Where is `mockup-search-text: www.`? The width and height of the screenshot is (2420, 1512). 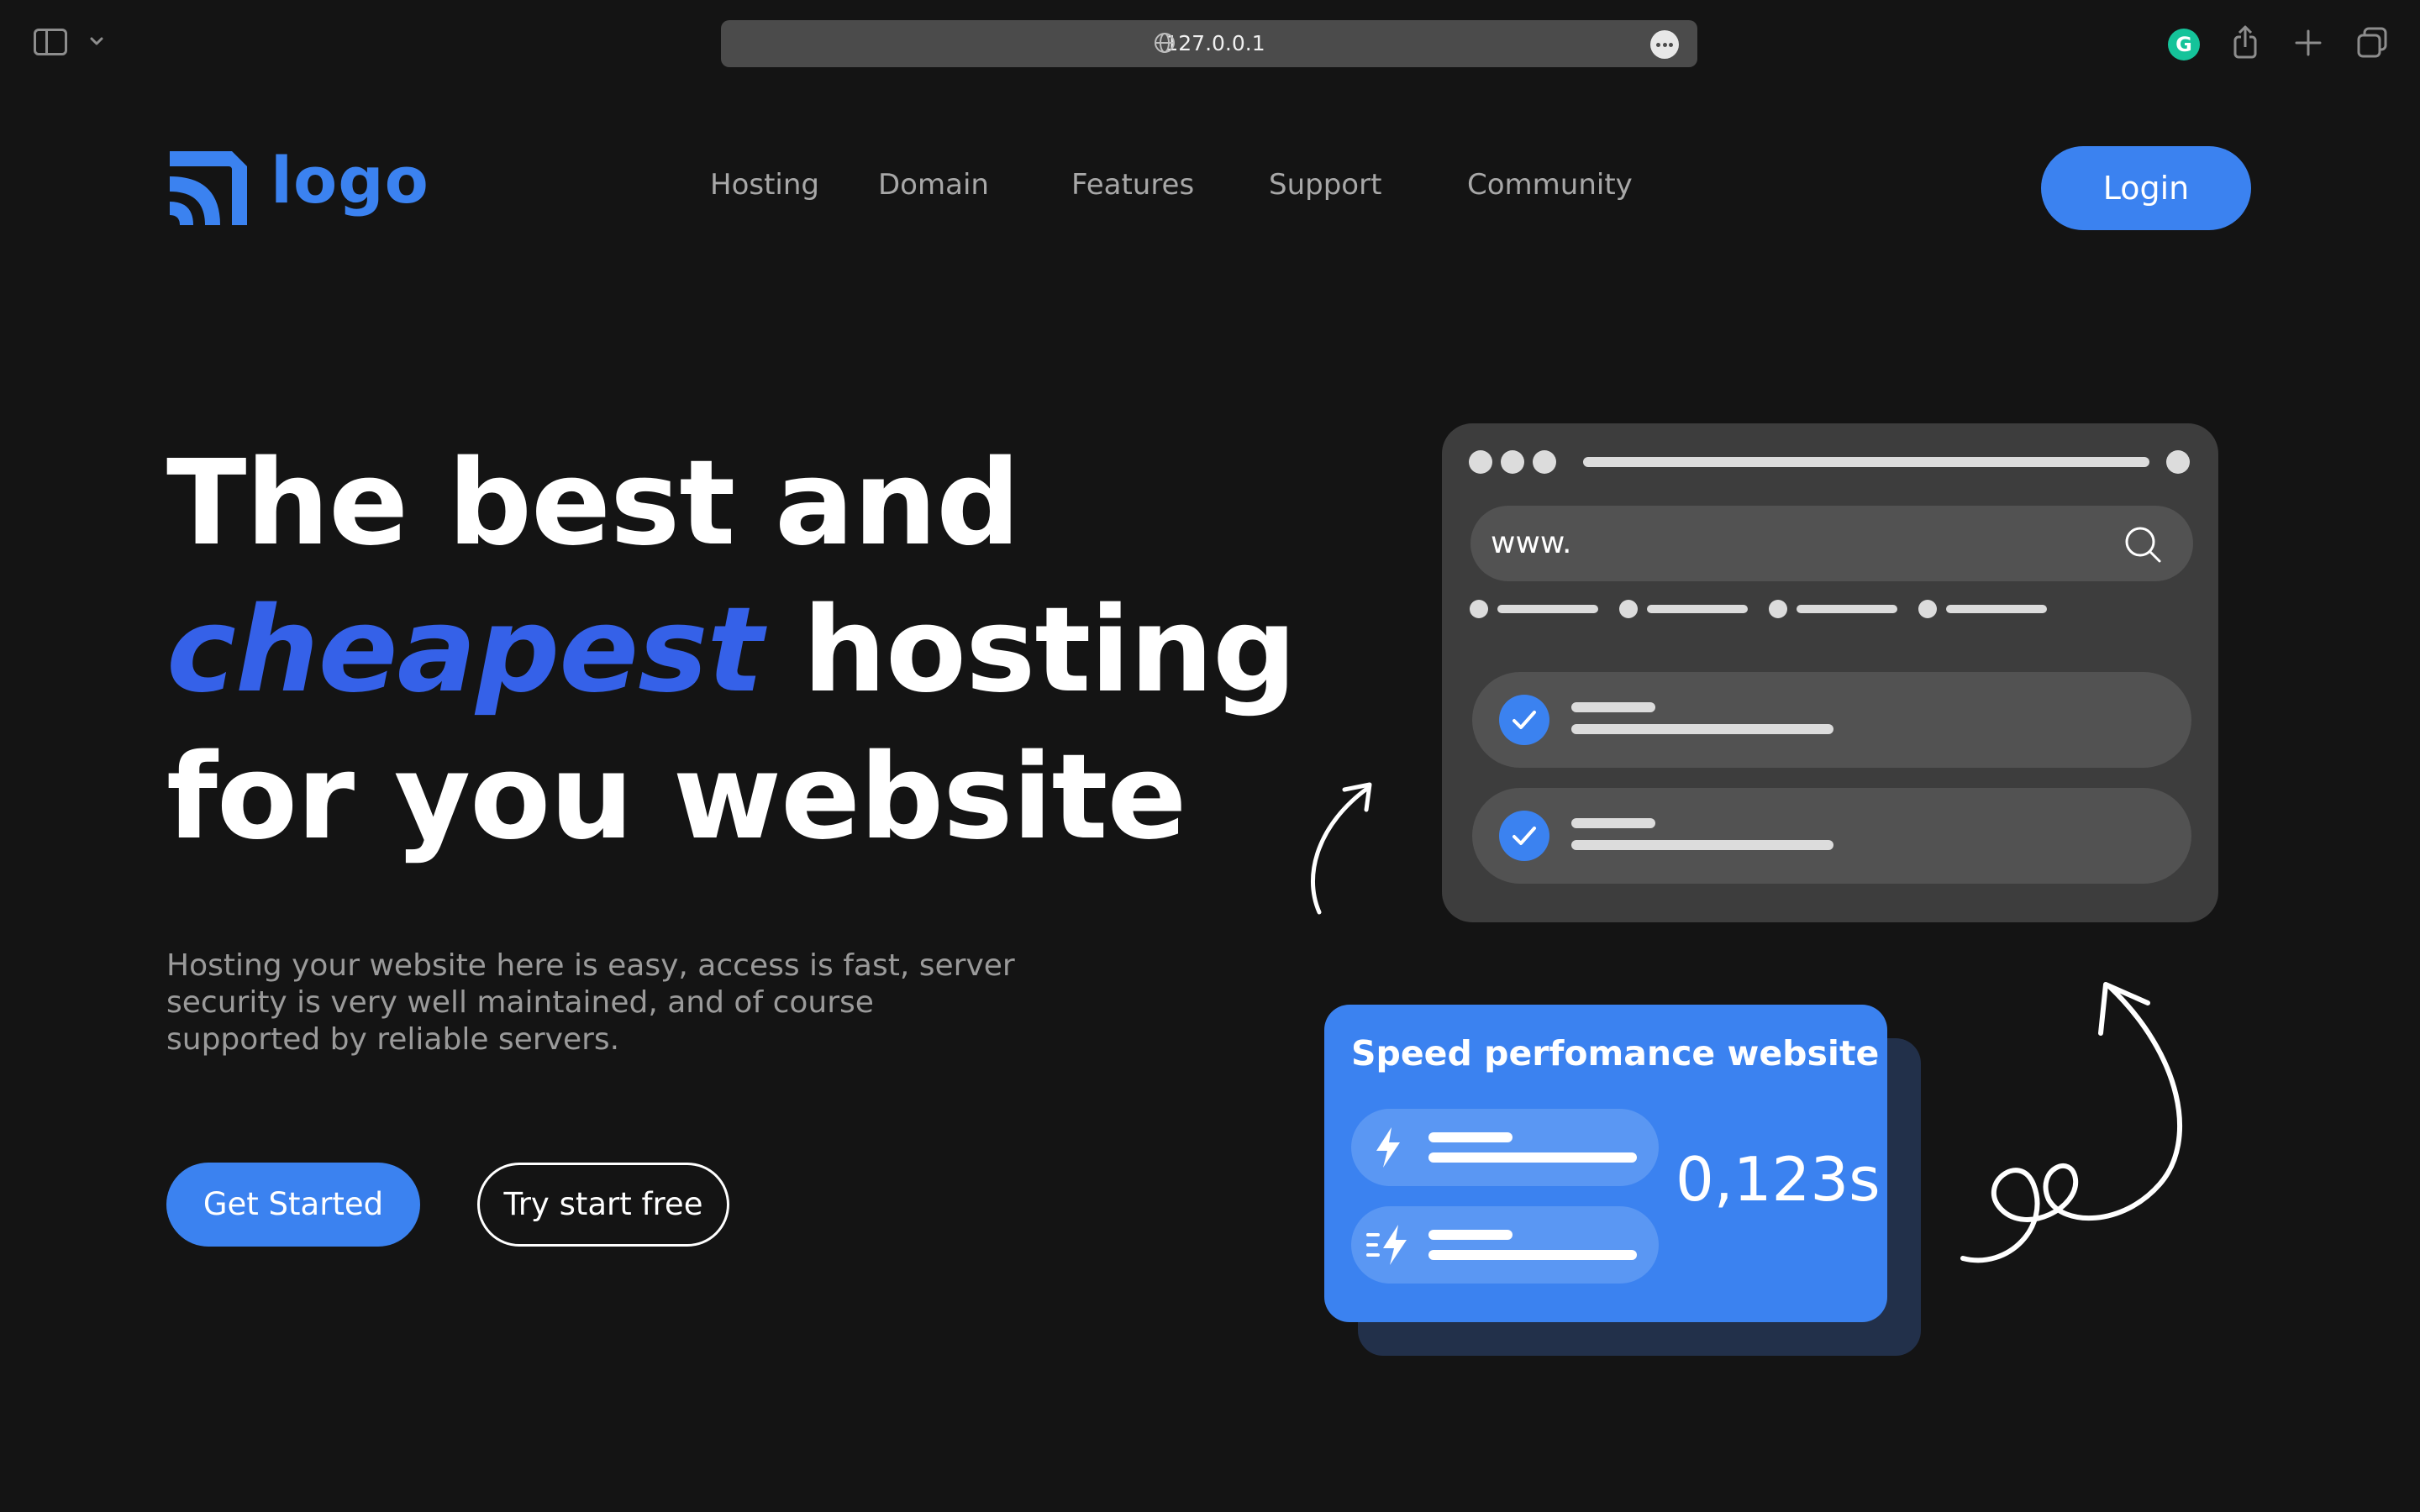
mockup-search-text: www. is located at coordinates (1531, 543).